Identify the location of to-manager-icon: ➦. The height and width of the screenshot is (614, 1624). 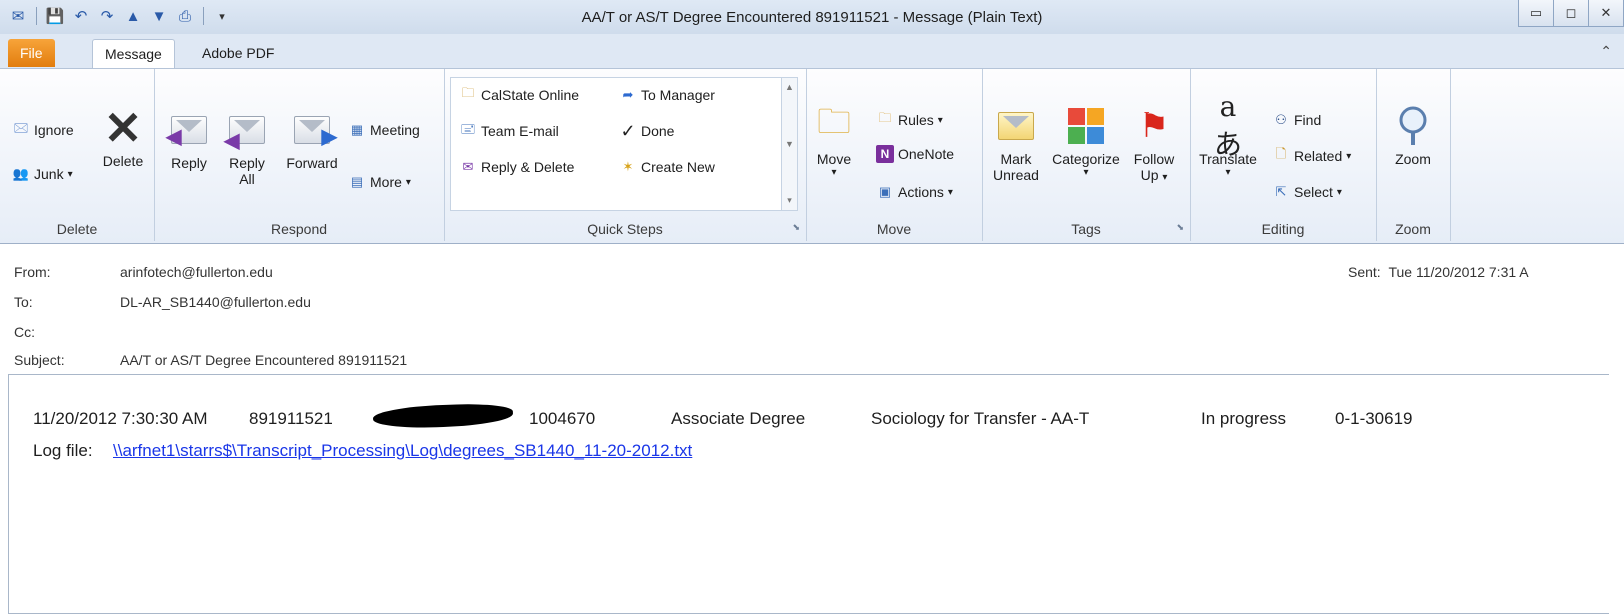
(628, 94).